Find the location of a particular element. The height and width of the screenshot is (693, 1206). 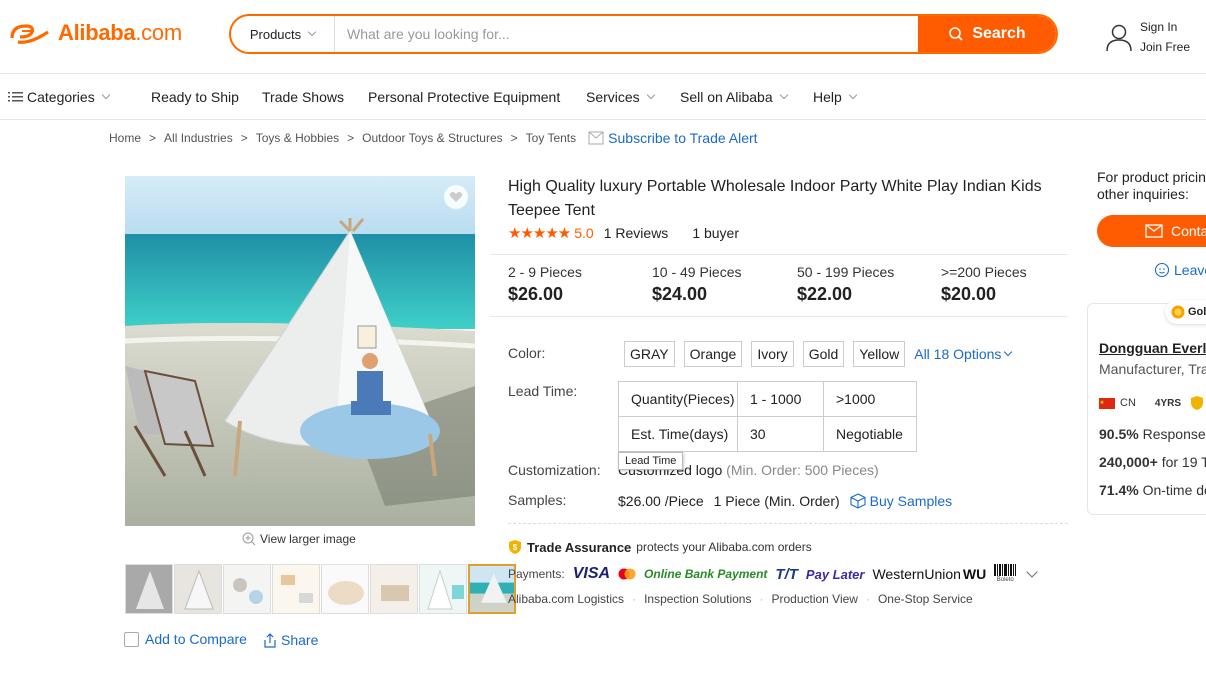

supplier-name: Dongguan Everlea is located at coordinates (1152, 348).